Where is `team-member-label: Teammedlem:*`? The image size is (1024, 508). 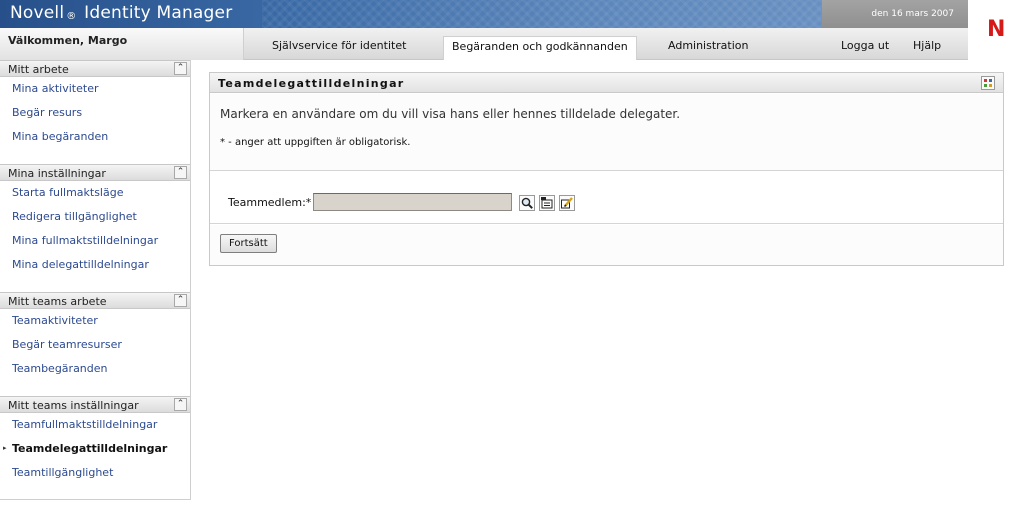 team-member-label: Teammedlem:* is located at coordinates (270, 202).